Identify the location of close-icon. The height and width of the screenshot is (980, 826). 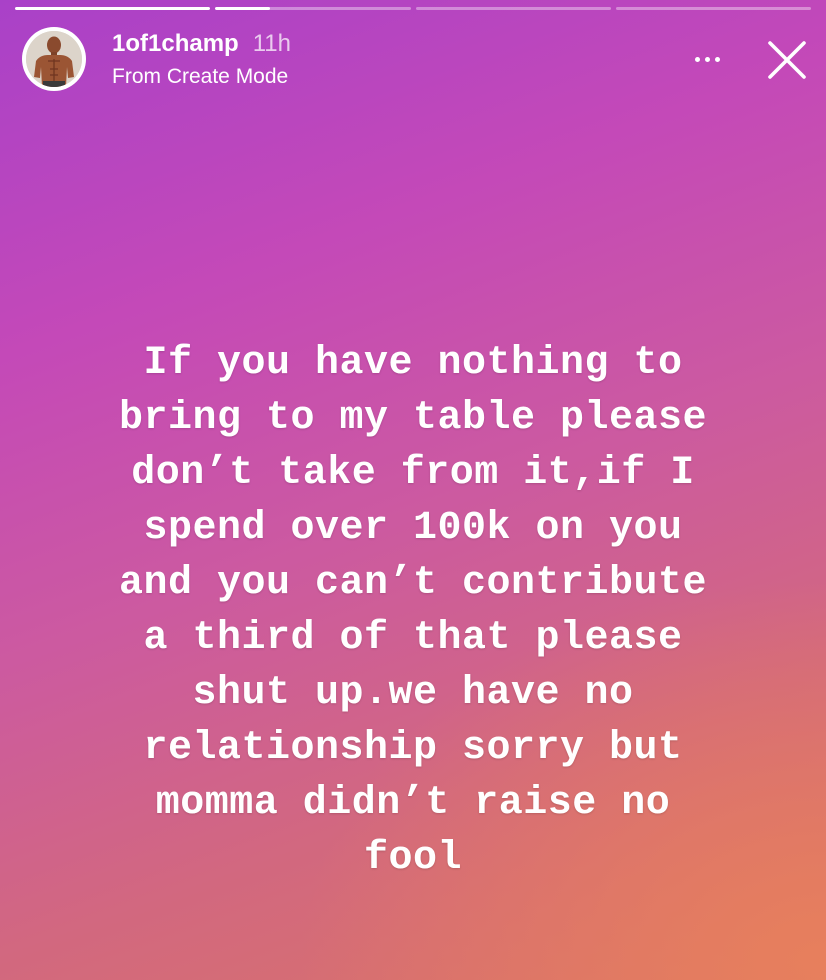
(787, 60).